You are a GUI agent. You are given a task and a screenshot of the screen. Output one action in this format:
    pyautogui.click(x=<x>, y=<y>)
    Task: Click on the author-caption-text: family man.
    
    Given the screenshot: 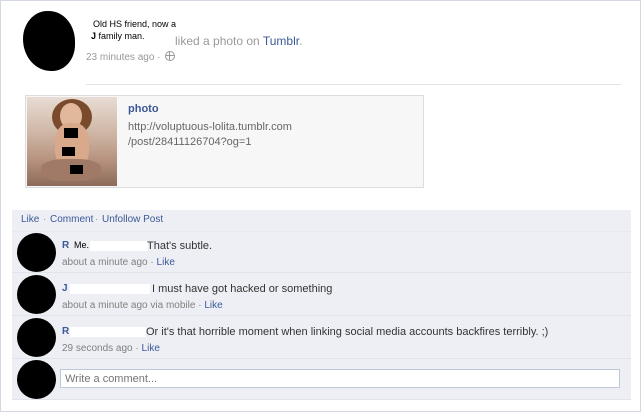 What is the action you would take?
    pyautogui.click(x=121, y=36)
    